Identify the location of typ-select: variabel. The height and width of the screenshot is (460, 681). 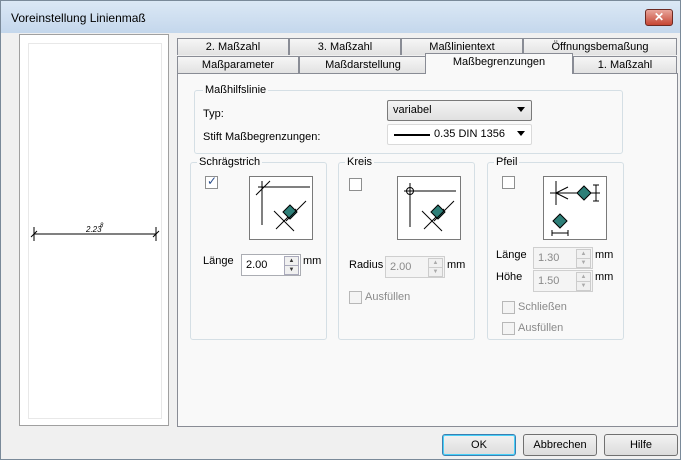
(459, 110).